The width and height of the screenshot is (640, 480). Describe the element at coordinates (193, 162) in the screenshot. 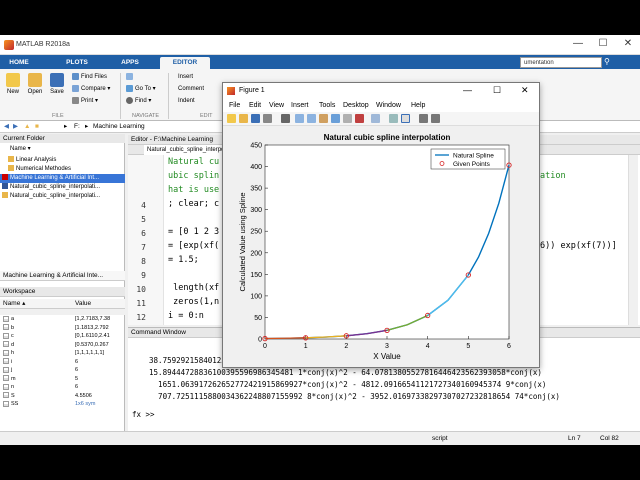

I see `code-line: Natural cu` at that location.